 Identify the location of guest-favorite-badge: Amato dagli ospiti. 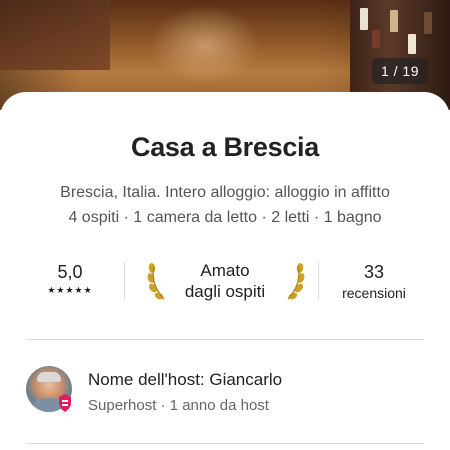
(225, 282).